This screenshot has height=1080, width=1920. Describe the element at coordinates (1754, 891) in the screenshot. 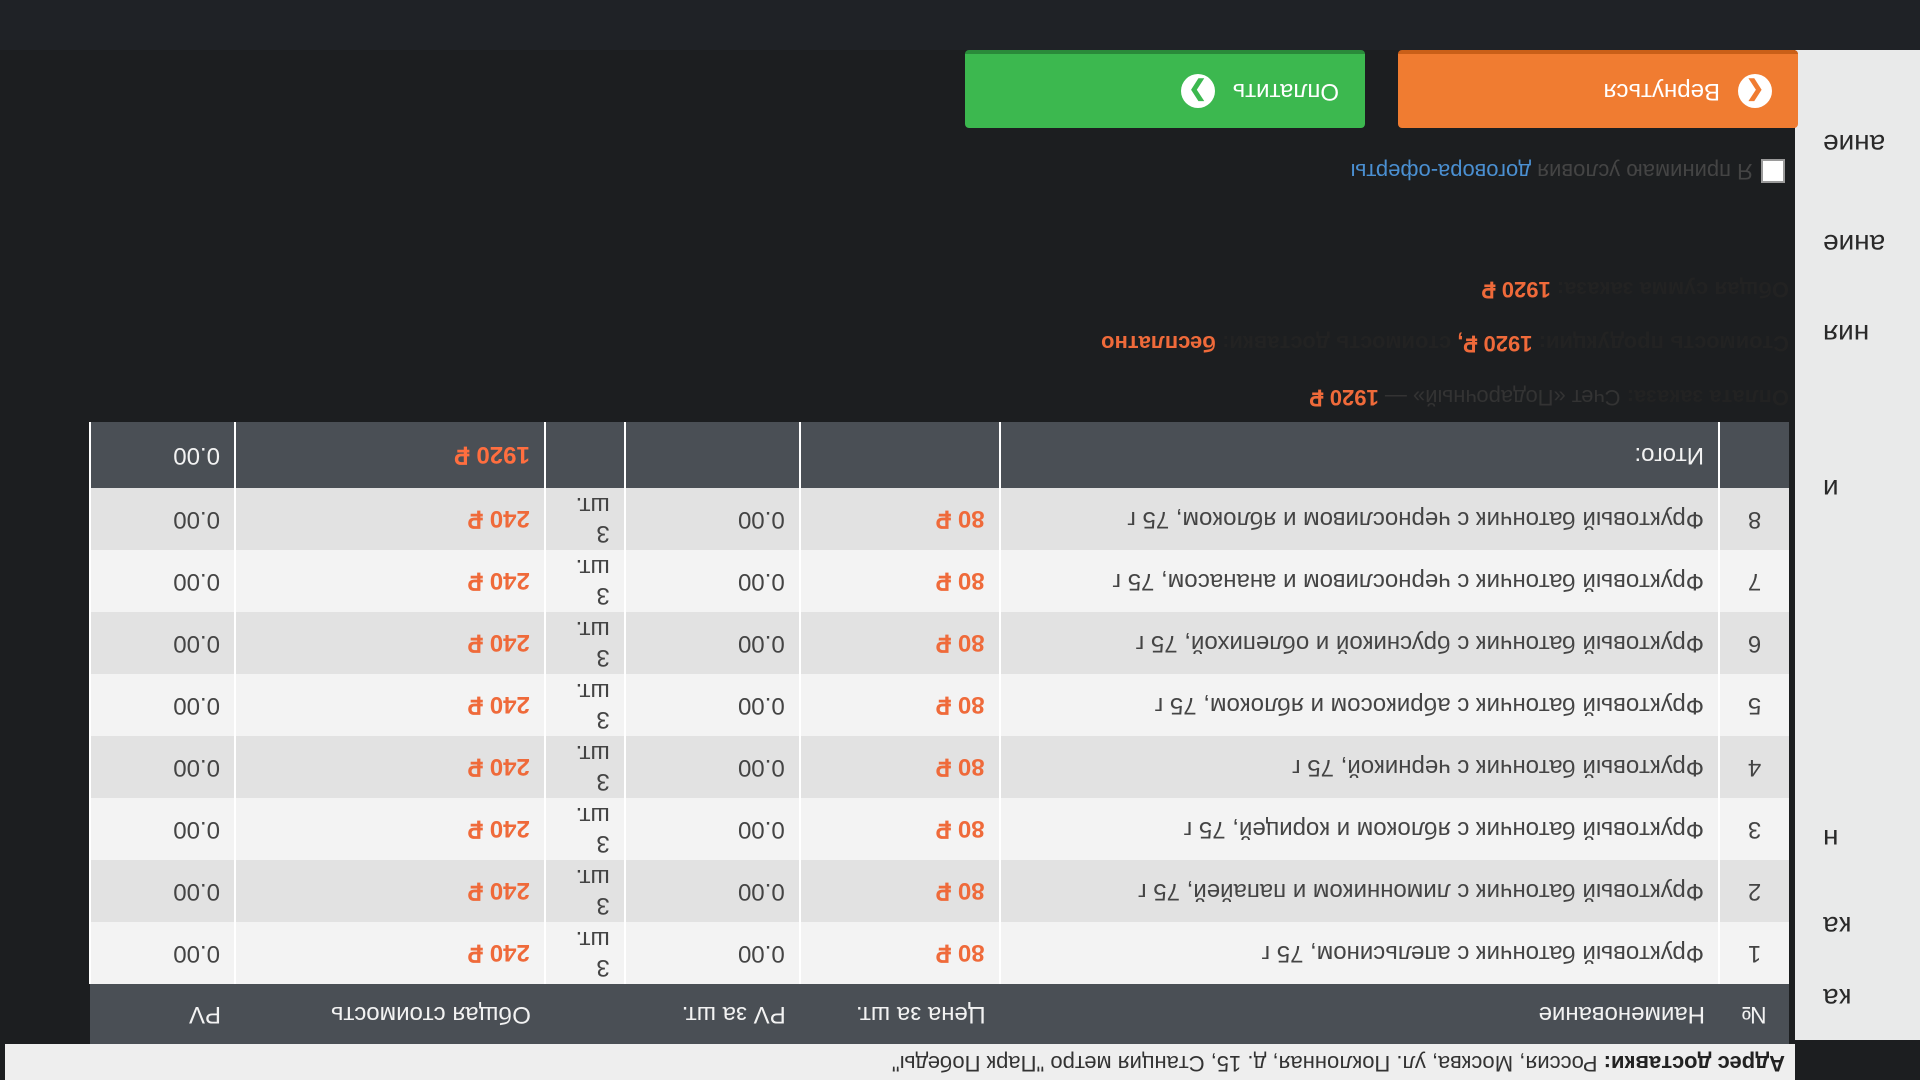

I see `row-number: 2` at that location.